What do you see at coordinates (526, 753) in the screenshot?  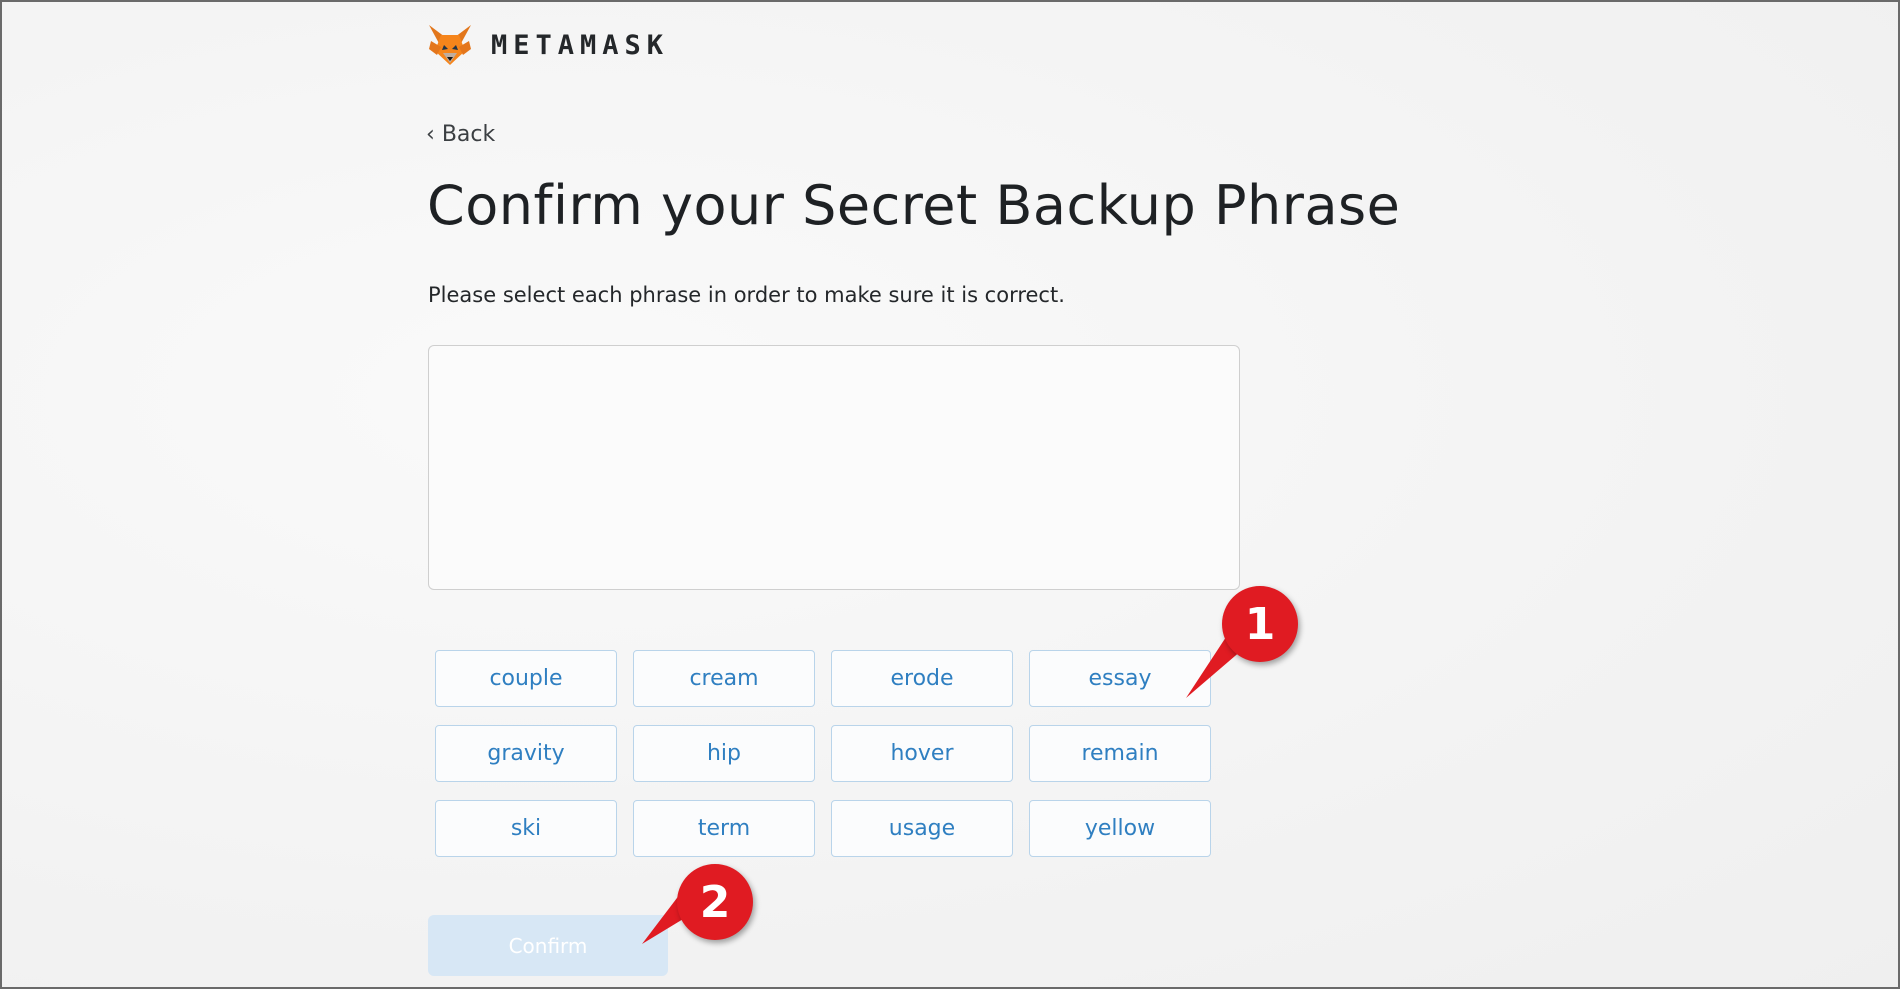 I see `word-chip: gravity` at bounding box center [526, 753].